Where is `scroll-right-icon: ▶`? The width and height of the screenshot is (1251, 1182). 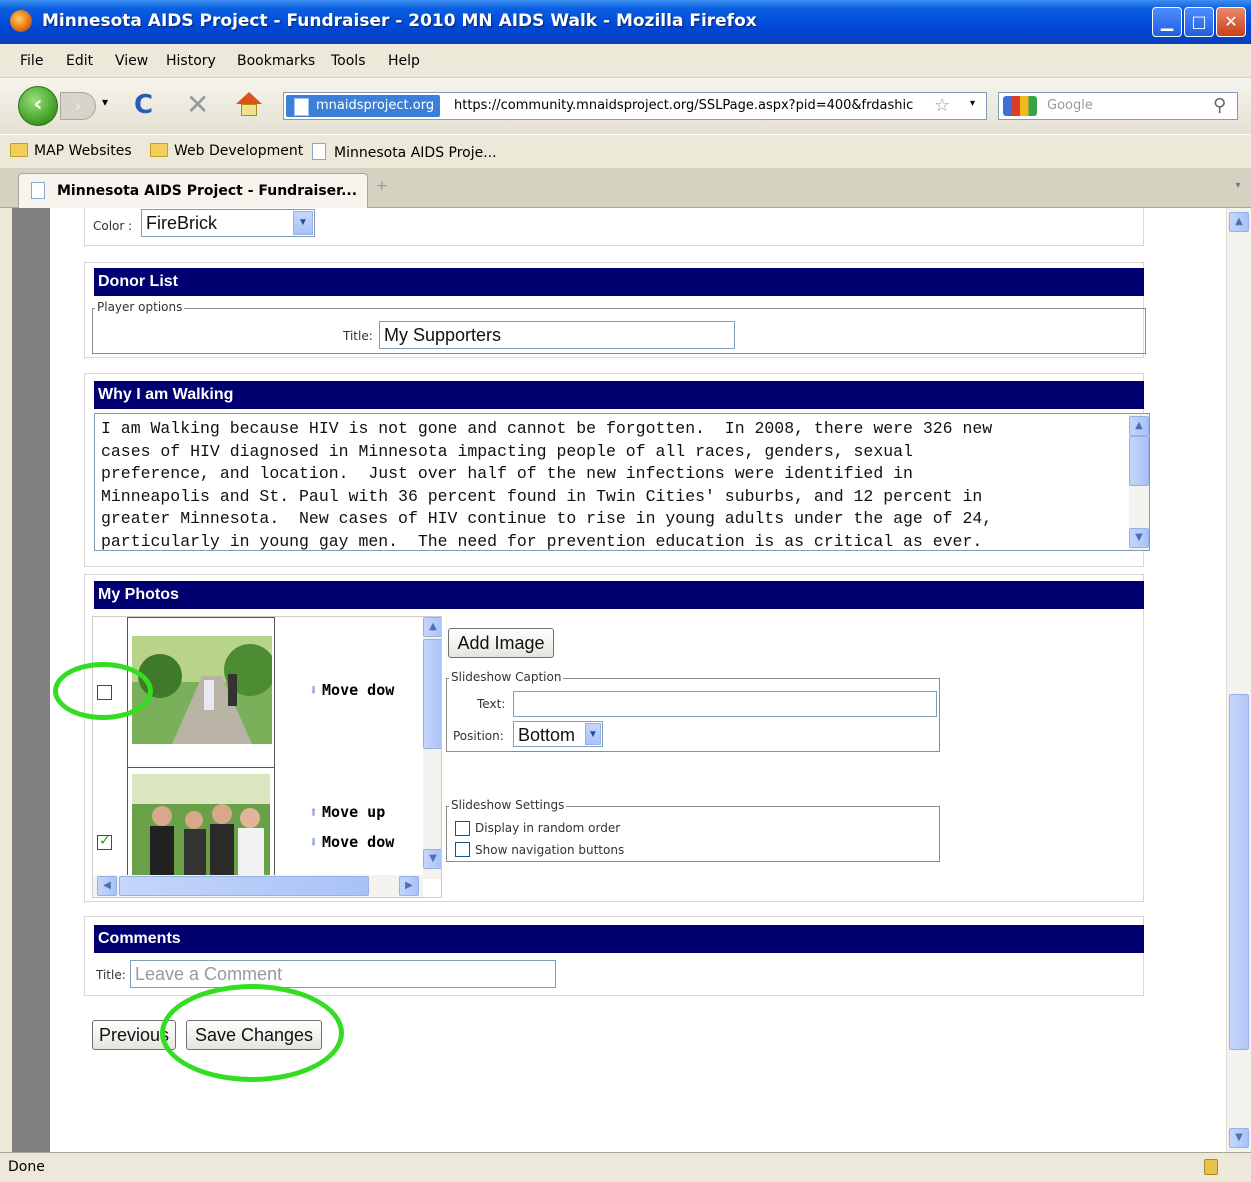
scroll-right-icon: ▶ is located at coordinates (409, 886).